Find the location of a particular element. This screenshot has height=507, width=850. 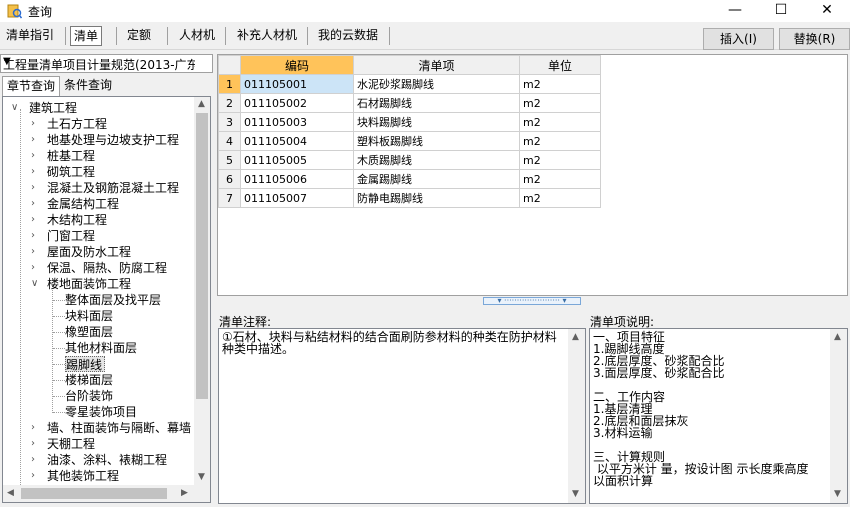

column-header-code: 编码 is located at coordinates (297, 65).